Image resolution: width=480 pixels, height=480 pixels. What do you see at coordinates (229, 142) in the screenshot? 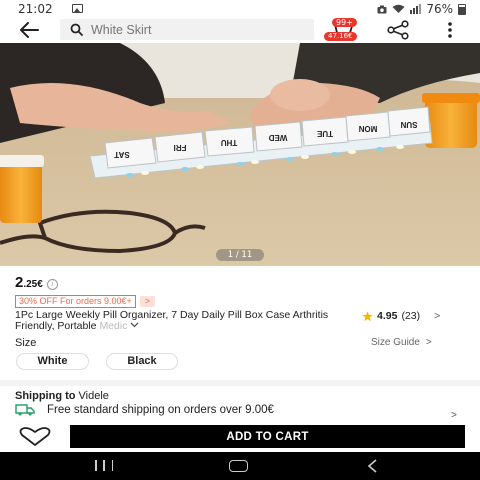
I see `lid-label: THU` at bounding box center [229, 142].